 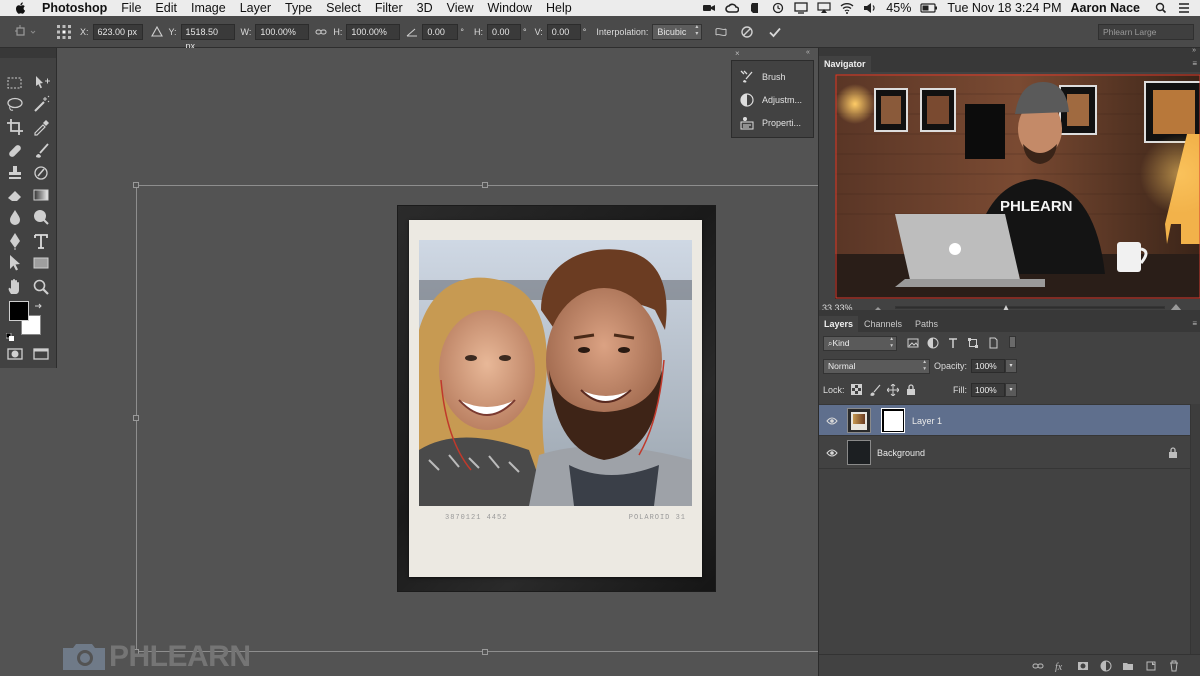 What do you see at coordinates (15, 173) in the screenshot?
I see `clone-stamp-tool-icon` at bounding box center [15, 173].